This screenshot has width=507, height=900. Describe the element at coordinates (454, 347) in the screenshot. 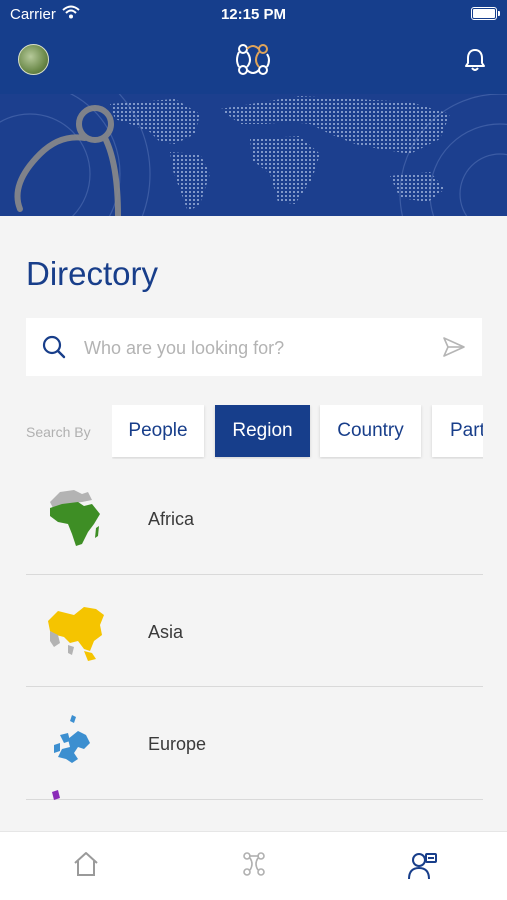

I see `send-icon` at that location.